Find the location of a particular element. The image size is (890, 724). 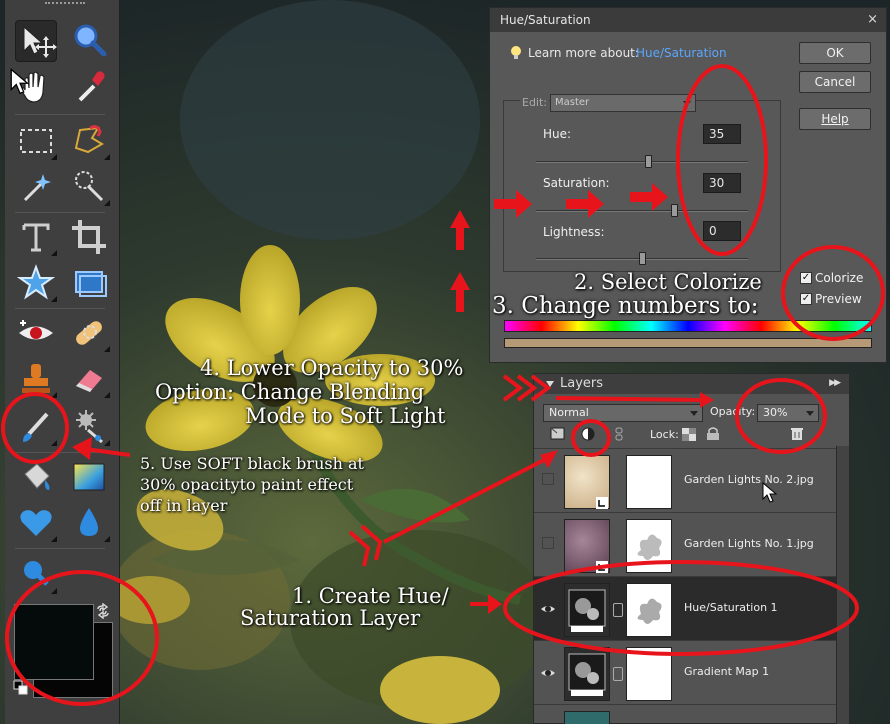

healing-brush-tool is located at coordinates (89, 333).